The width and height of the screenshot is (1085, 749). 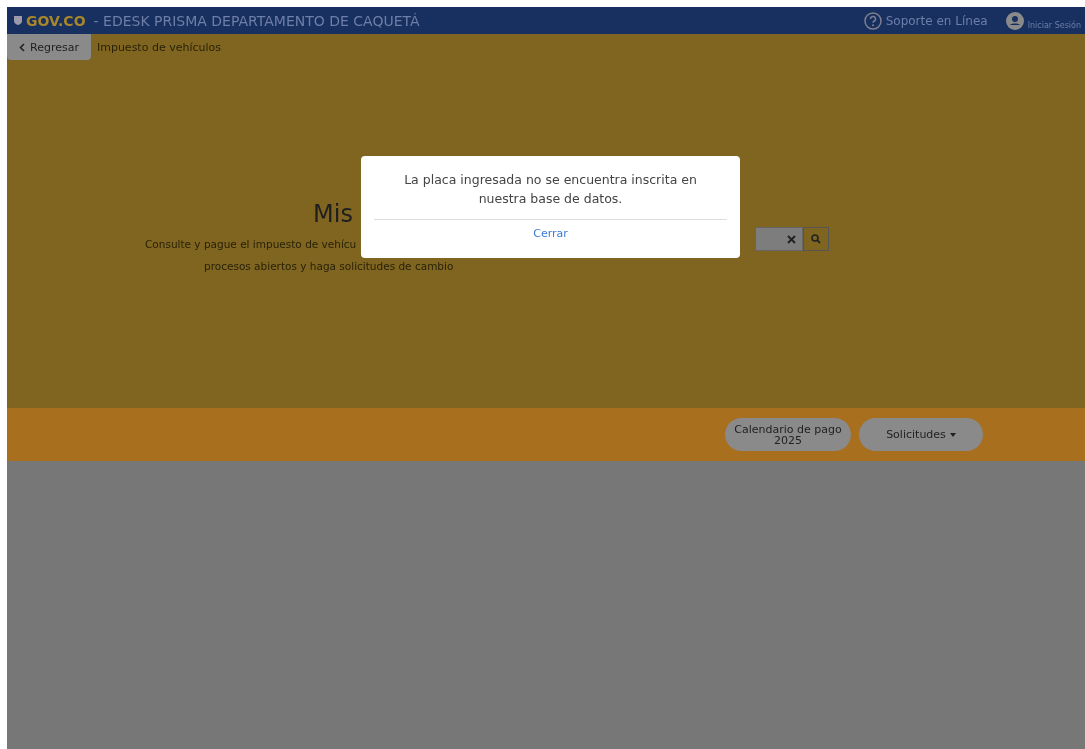 What do you see at coordinates (56, 20) in the screenshot?
I see `logo-text: GOV.CO` at bounding box center [56, 20].